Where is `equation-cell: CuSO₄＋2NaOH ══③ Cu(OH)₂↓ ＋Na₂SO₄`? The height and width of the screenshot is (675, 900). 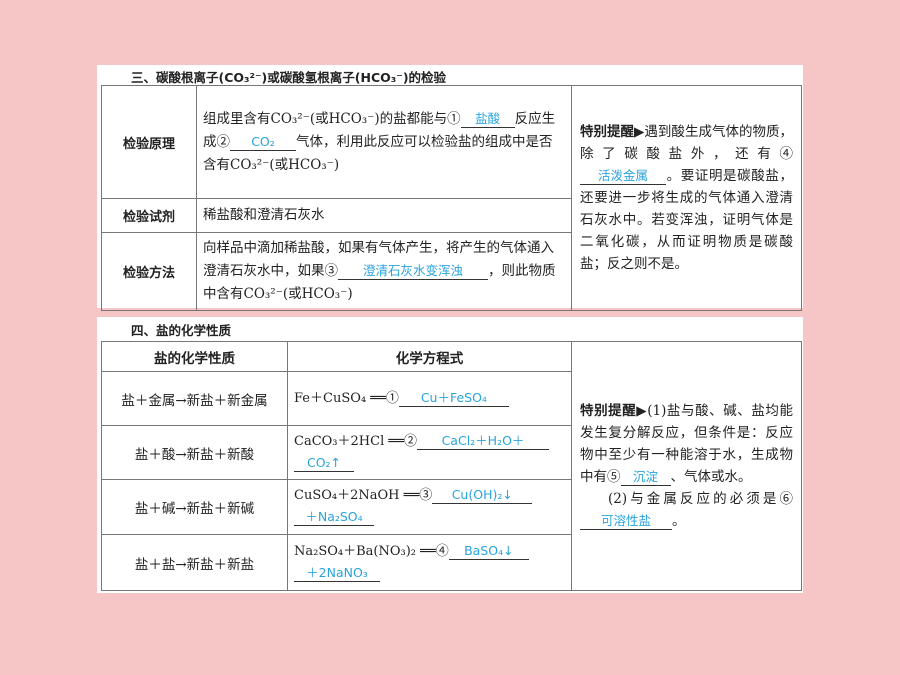
equation-cell: CuSO₄＋2NaOH ══③ Cu(OH)₂↓ ＋Na₂SO₄ is located at coordinates (429, 507).